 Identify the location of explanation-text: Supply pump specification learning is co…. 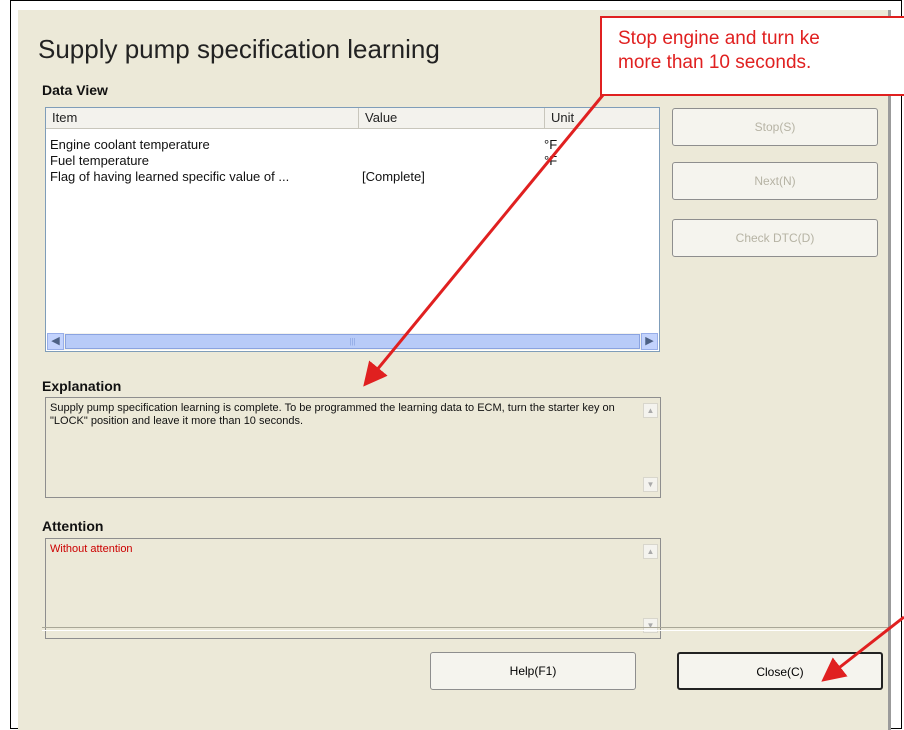
(332, 414).